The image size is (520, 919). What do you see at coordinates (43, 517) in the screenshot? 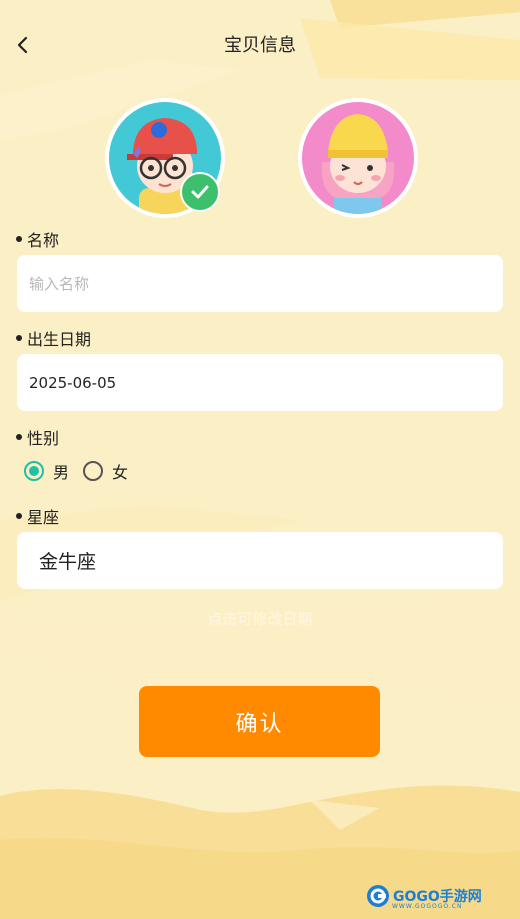
I see `zodiac-label-text: 星座` at bounding box center [43, 517].